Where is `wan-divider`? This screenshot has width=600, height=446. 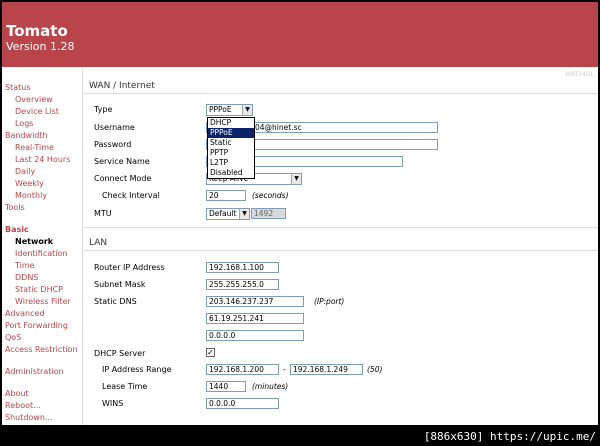
wan-divider is located at coordinates (341, 93).